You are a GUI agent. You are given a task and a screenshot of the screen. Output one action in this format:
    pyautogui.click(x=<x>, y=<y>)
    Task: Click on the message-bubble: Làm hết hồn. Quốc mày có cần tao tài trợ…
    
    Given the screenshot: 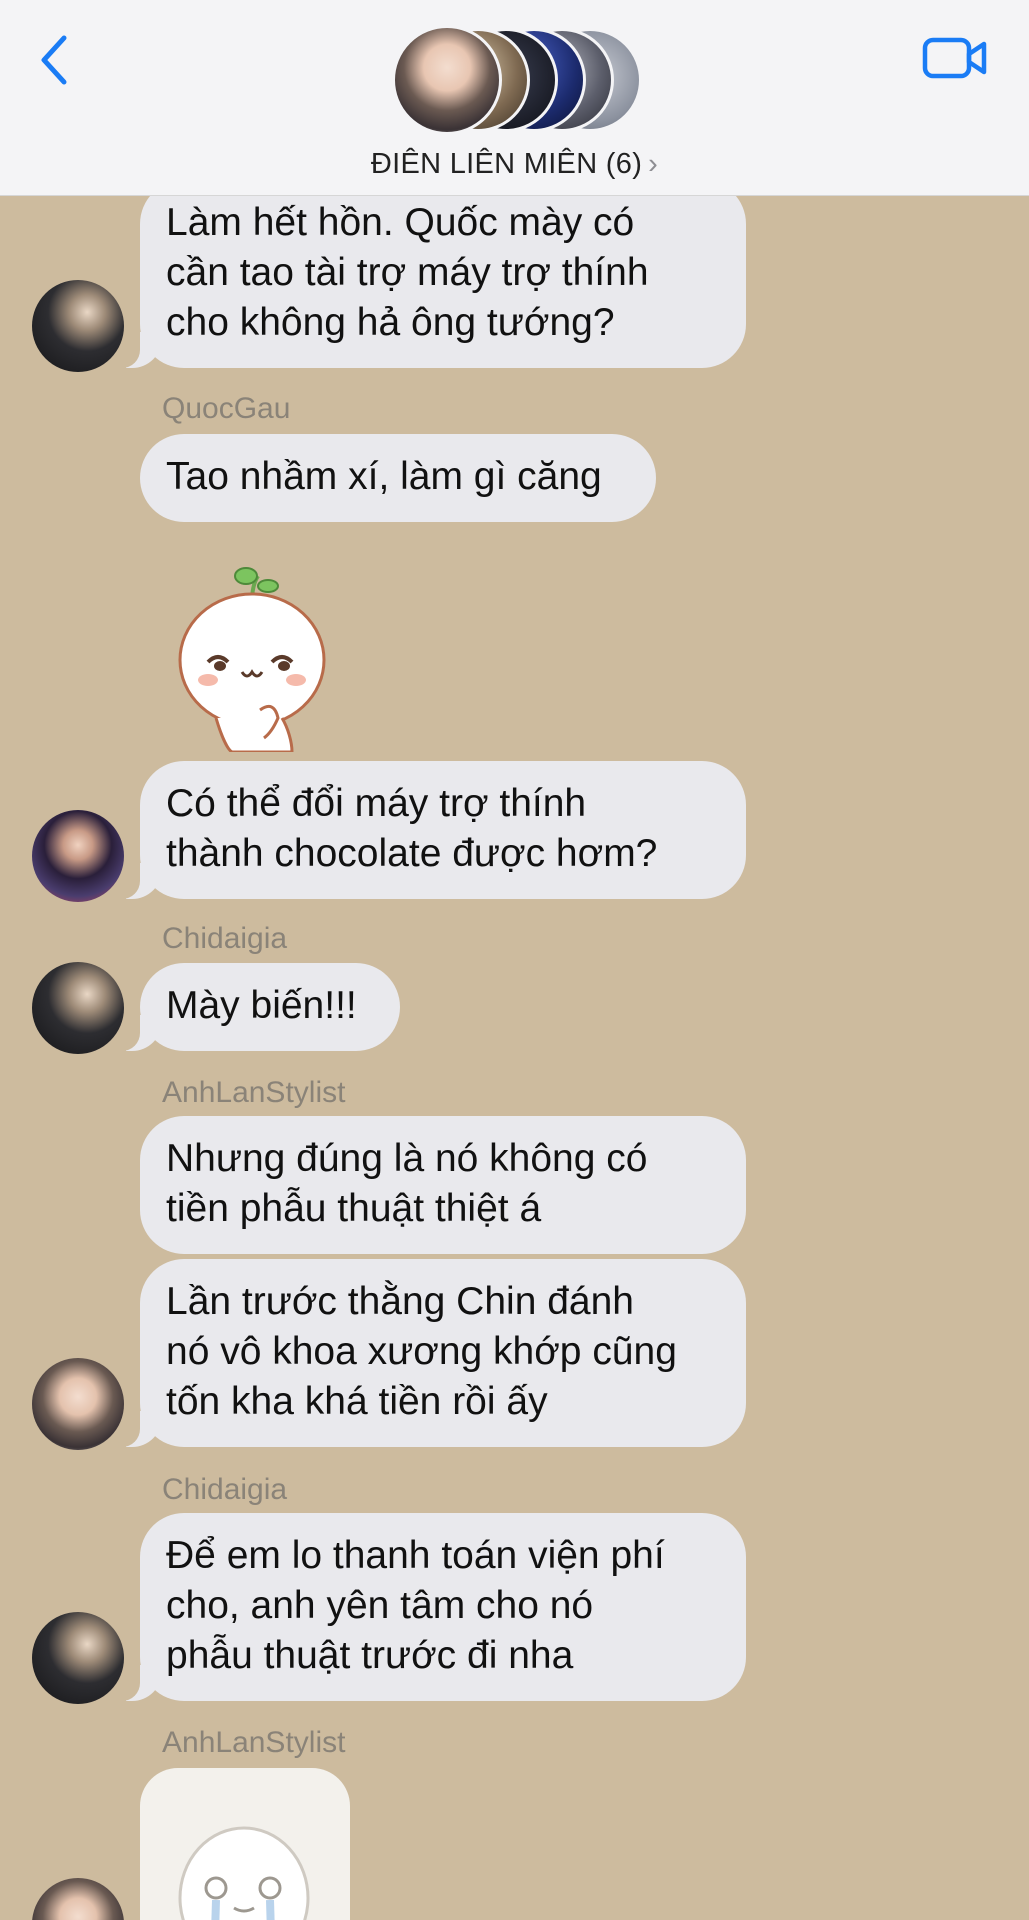 What is the action you would take?
    pyautogui.click(x=430, y=282)
    